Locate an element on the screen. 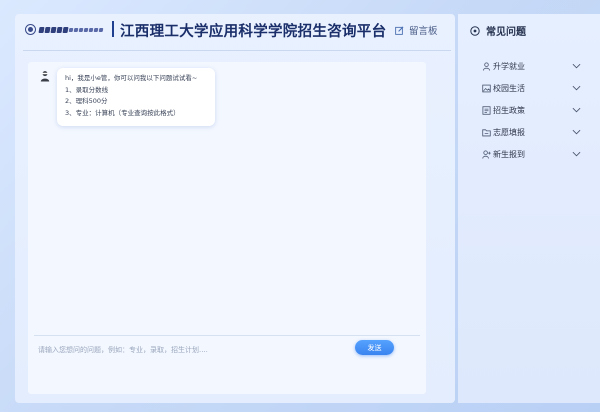  logo-calligraphy is located at coordinates (71, 29).